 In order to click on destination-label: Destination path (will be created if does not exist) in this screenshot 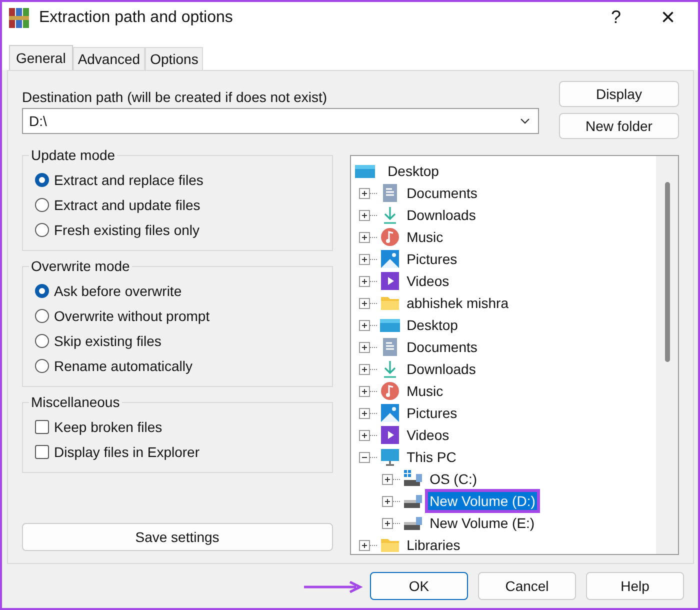, I will do `click(175, 97)`.